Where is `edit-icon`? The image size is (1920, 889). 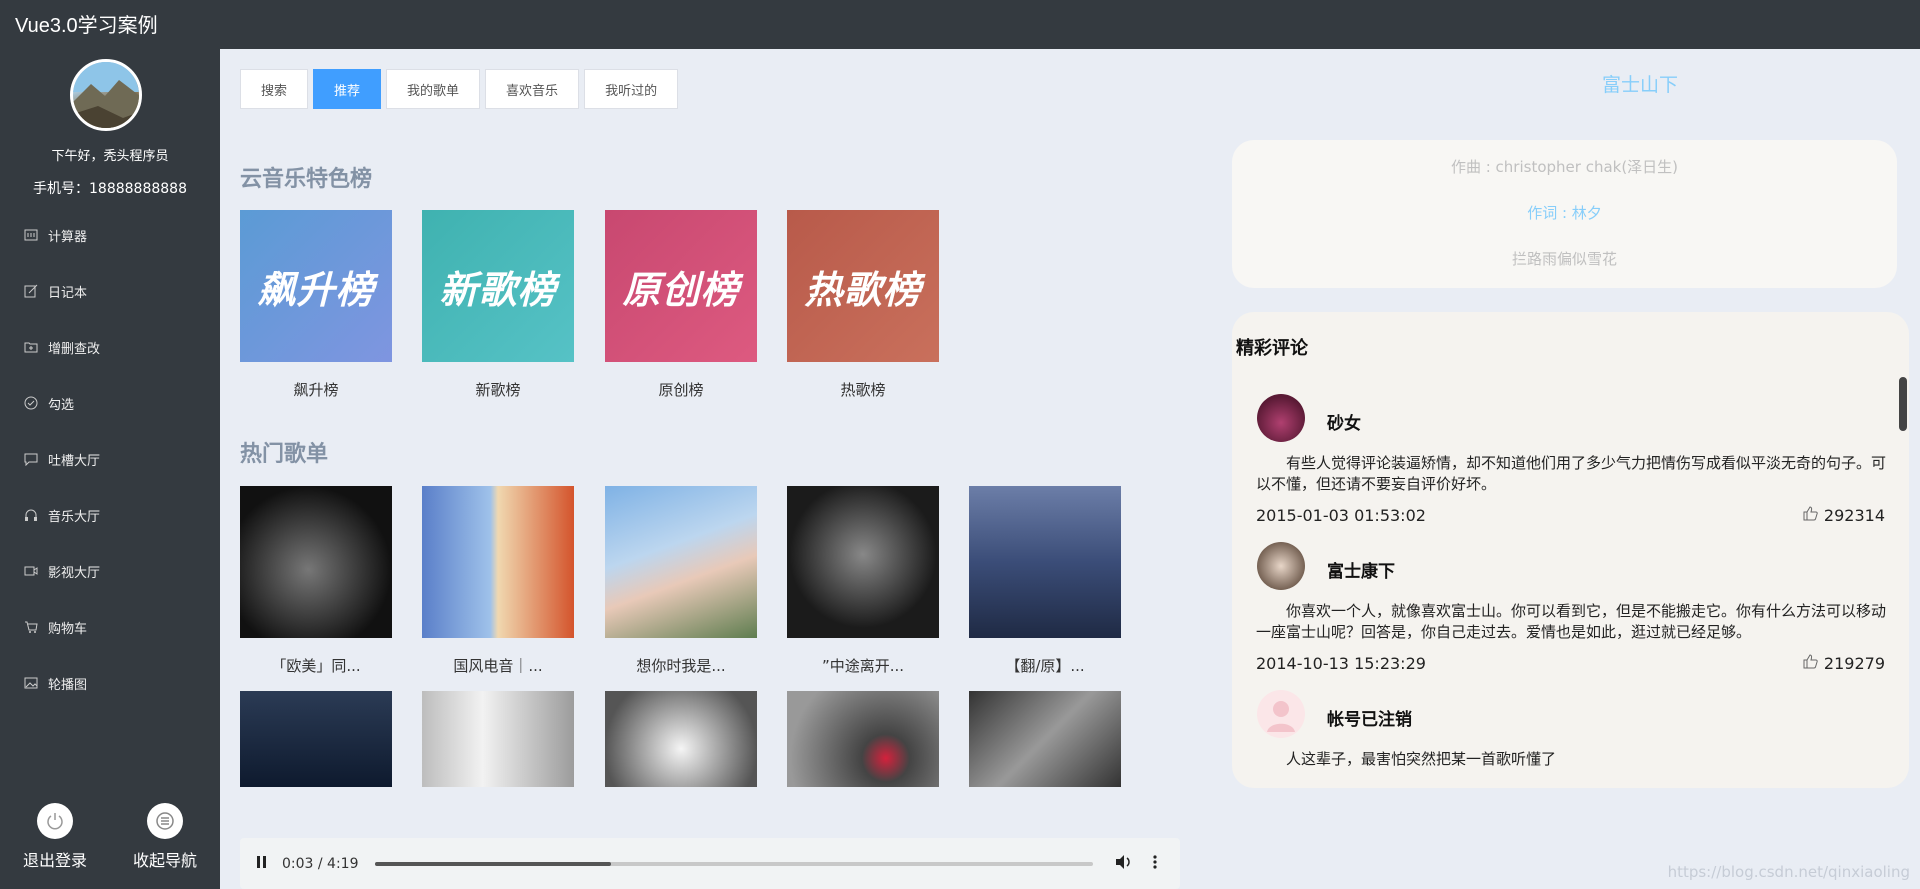 edit-icon is located at coordinates (31, 291).